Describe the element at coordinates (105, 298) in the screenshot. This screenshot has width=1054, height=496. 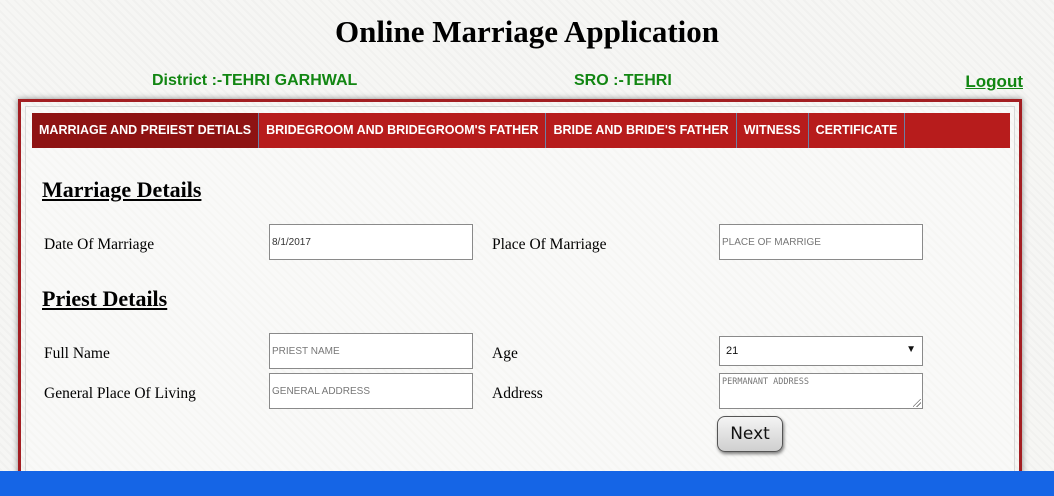
I see `priest-details-heading: Priest Details` at that location.